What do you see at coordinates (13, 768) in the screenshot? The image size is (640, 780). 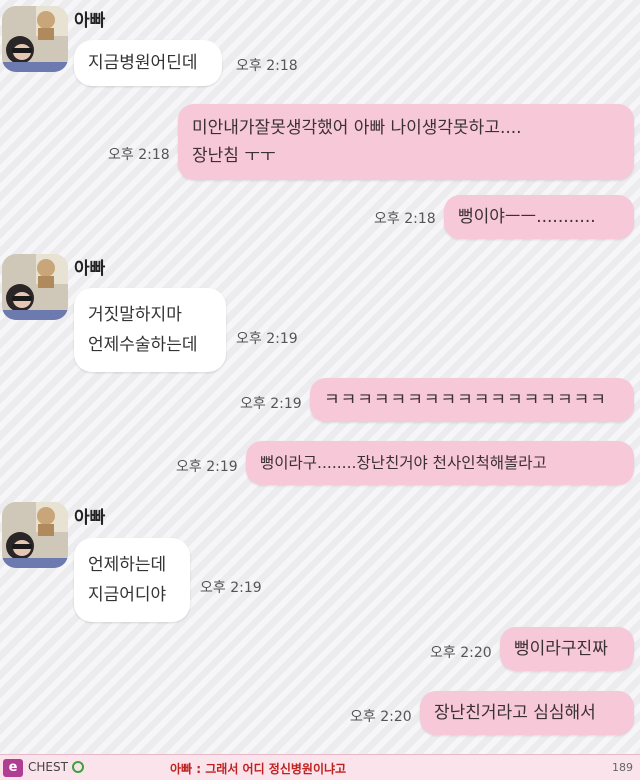 I see `site-logo-icon: e` at bounding box center [13, 768].